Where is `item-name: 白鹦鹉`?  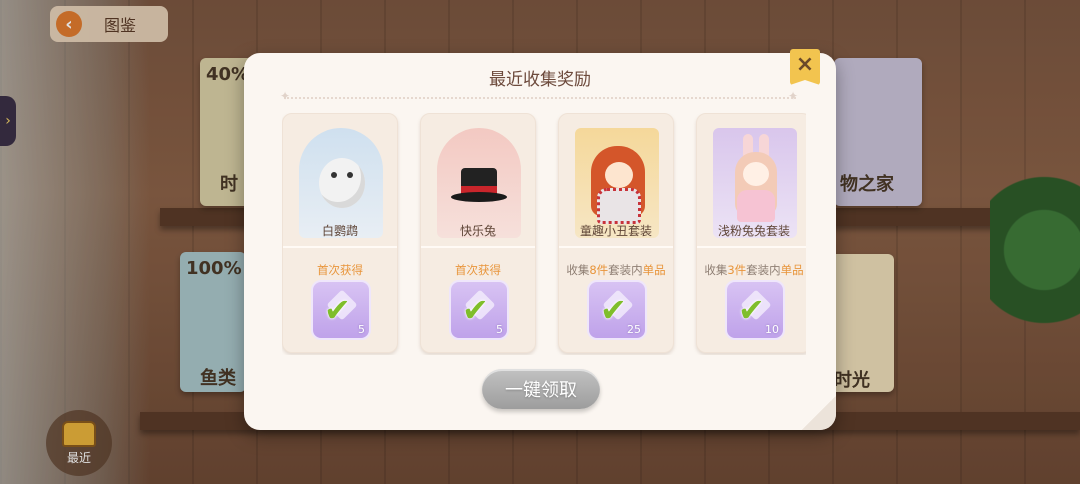
item-name: 白鹦鹉 is located at coordinates (339, 231).